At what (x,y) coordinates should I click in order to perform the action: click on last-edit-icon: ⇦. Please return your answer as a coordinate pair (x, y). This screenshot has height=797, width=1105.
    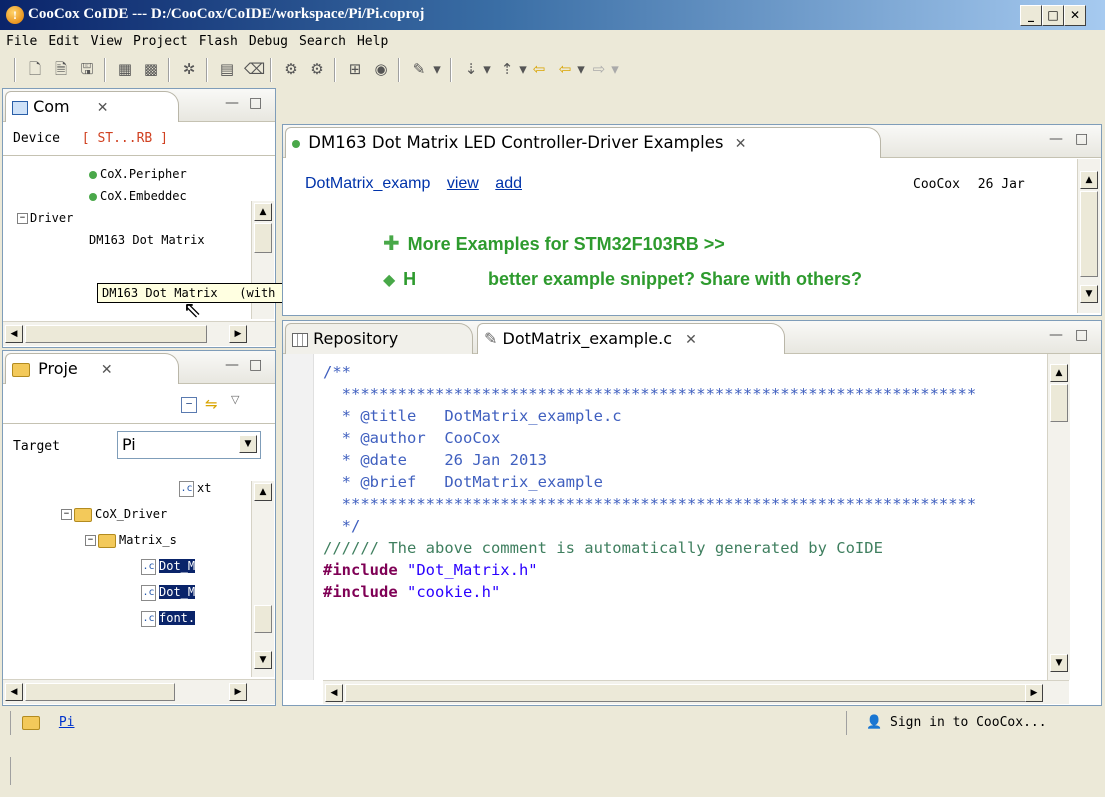
    Looking at the image, I should click on (539, 69).